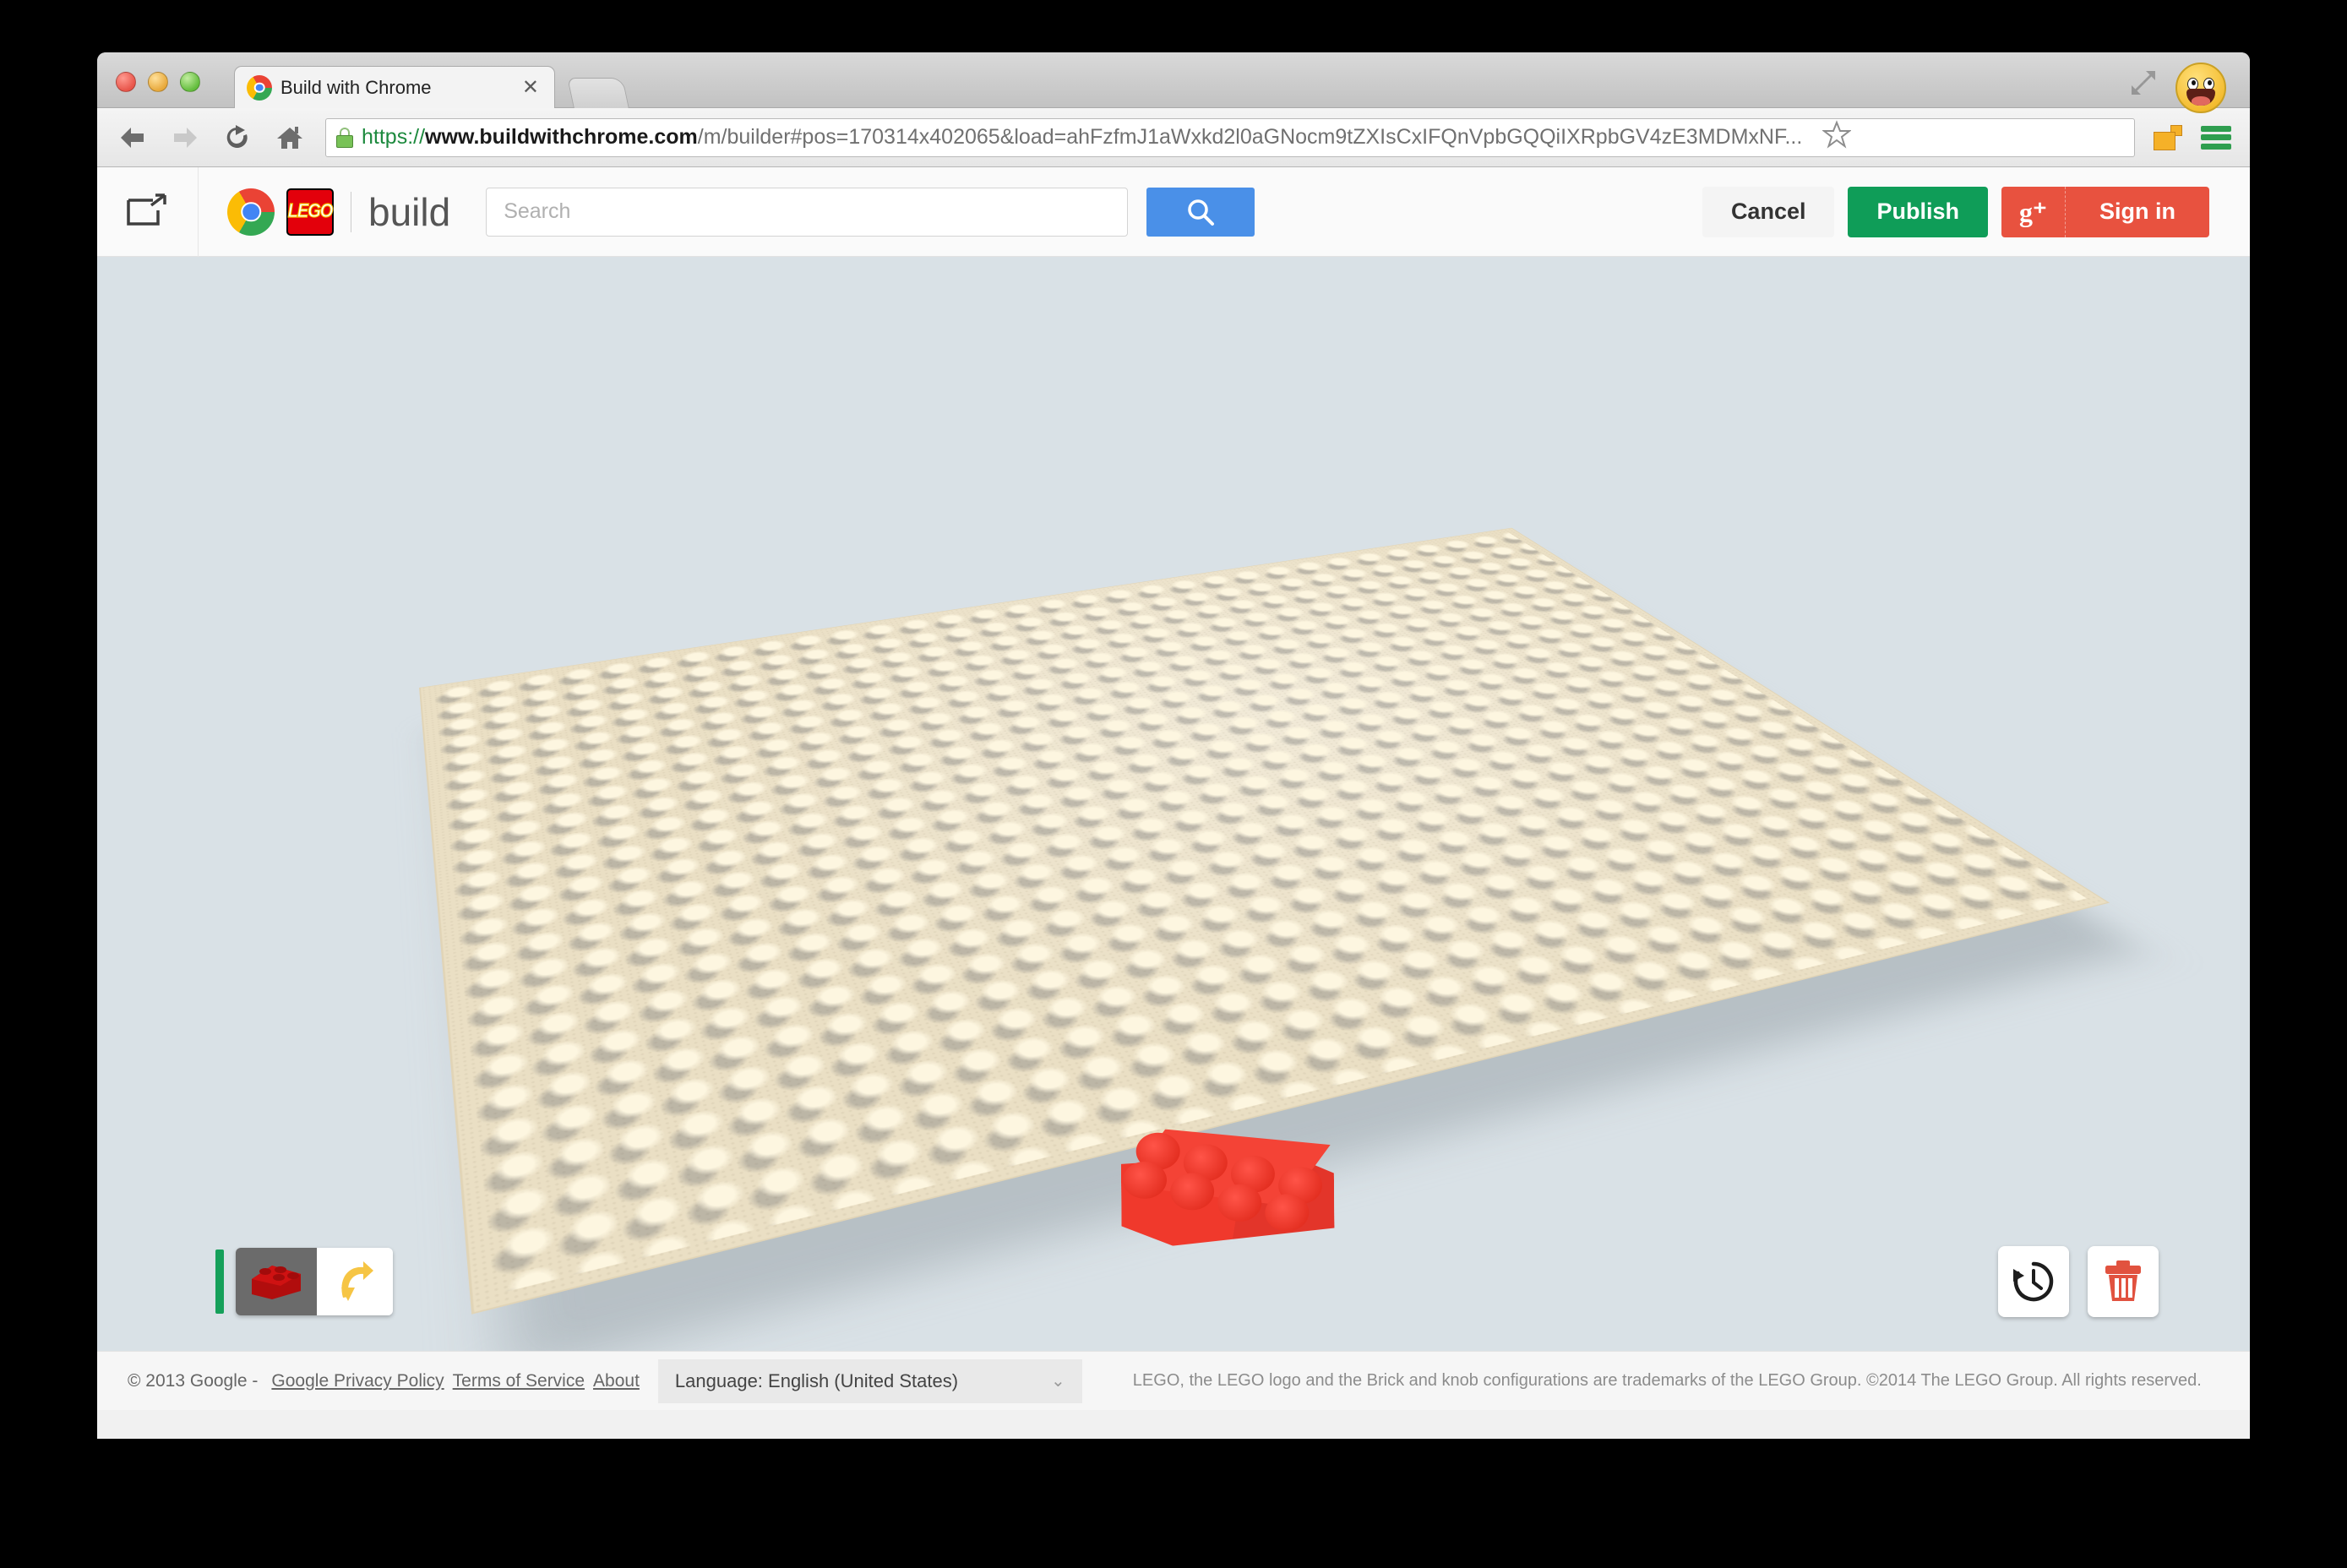 This screenshot has height=1568, width=2347. Describe the element at coordinates (2168, 137) in the screenshot. I see `extension-icon` at that location.